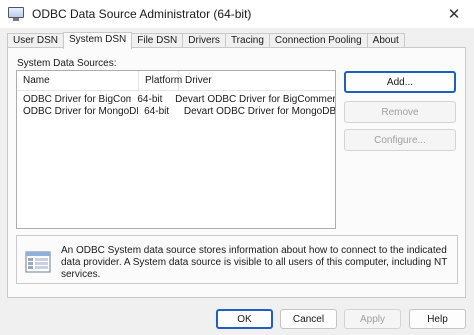  Describe the element at coordinates (67, 63) in the screenshot. I see `system-data-sources-label: System Data Sources:` at that location.